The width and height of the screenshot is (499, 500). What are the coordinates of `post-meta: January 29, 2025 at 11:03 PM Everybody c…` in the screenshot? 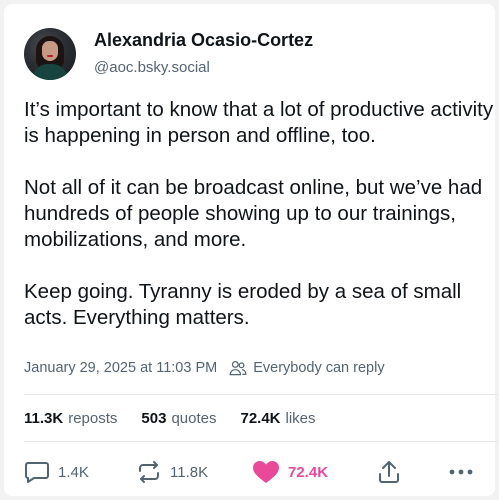 It's located at (204, 368).